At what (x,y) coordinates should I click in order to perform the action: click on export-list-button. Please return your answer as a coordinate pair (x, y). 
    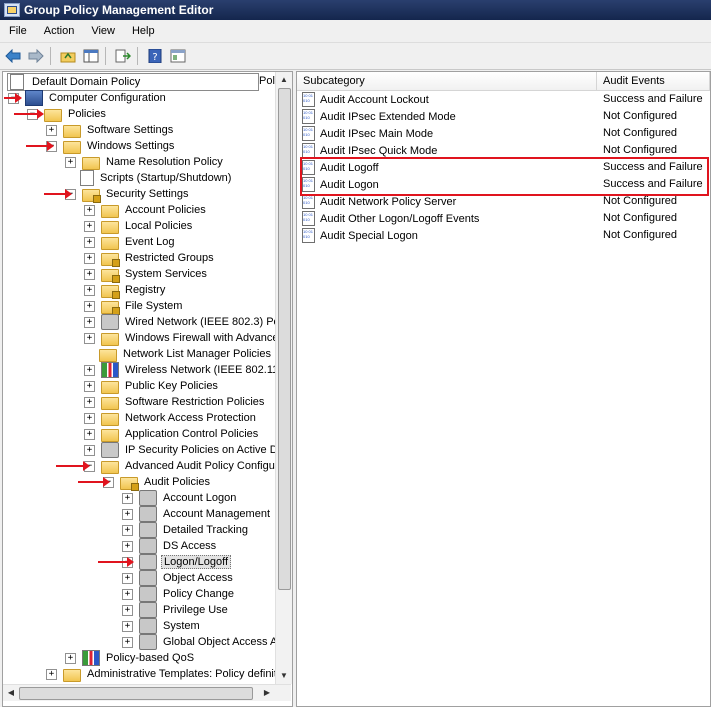
    Looking at the image, I should click on (123, 56).